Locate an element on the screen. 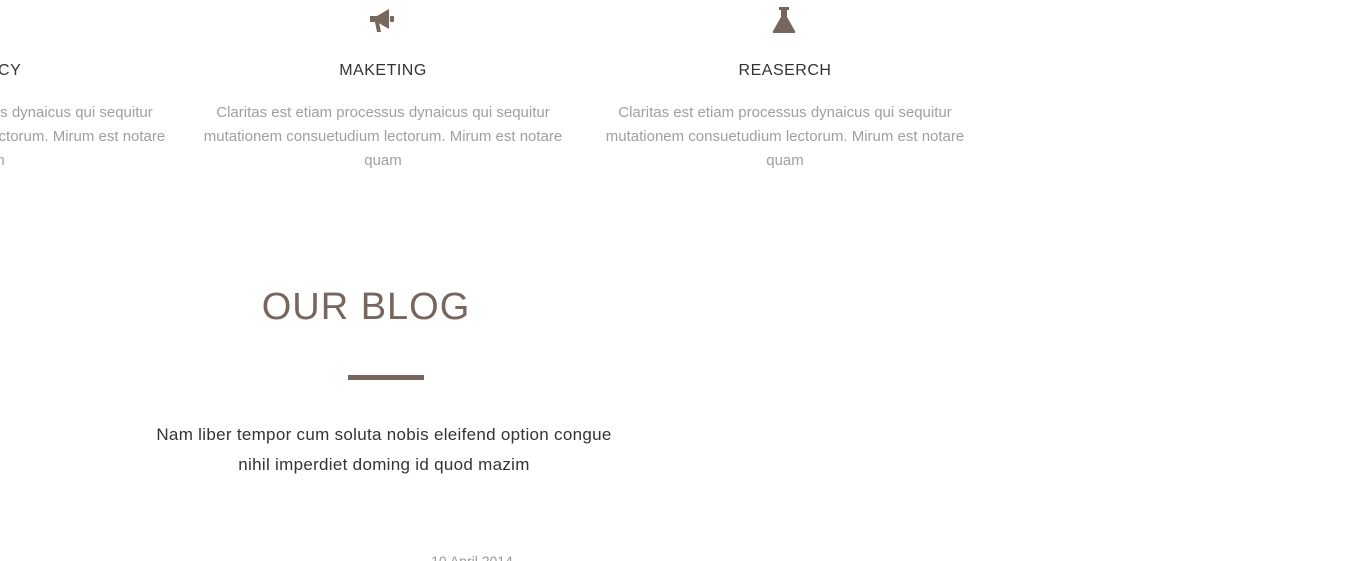  title-divider is located at coordinates (386, 377).